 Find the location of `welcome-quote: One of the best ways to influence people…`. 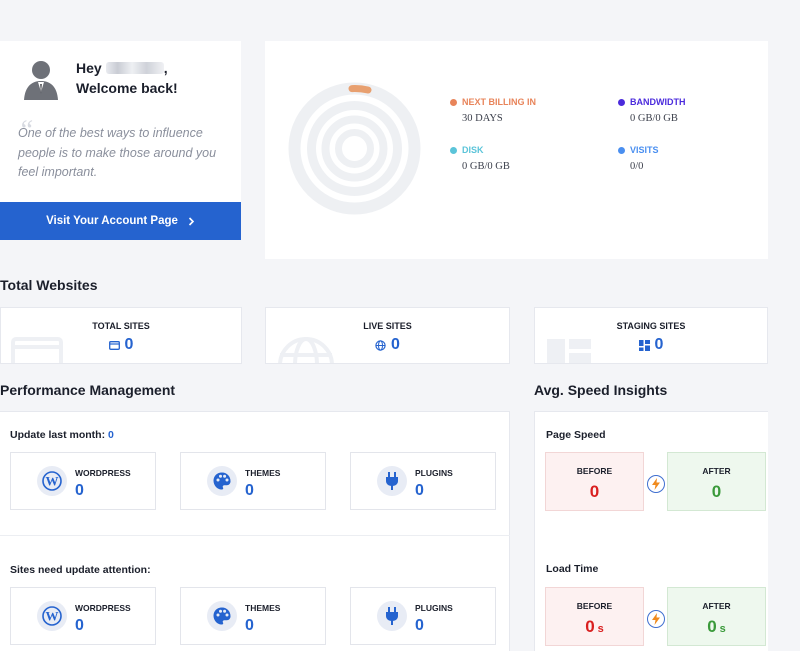

welcome-quote: One of the best ways to influence people… is located at coordinates (117, 152).